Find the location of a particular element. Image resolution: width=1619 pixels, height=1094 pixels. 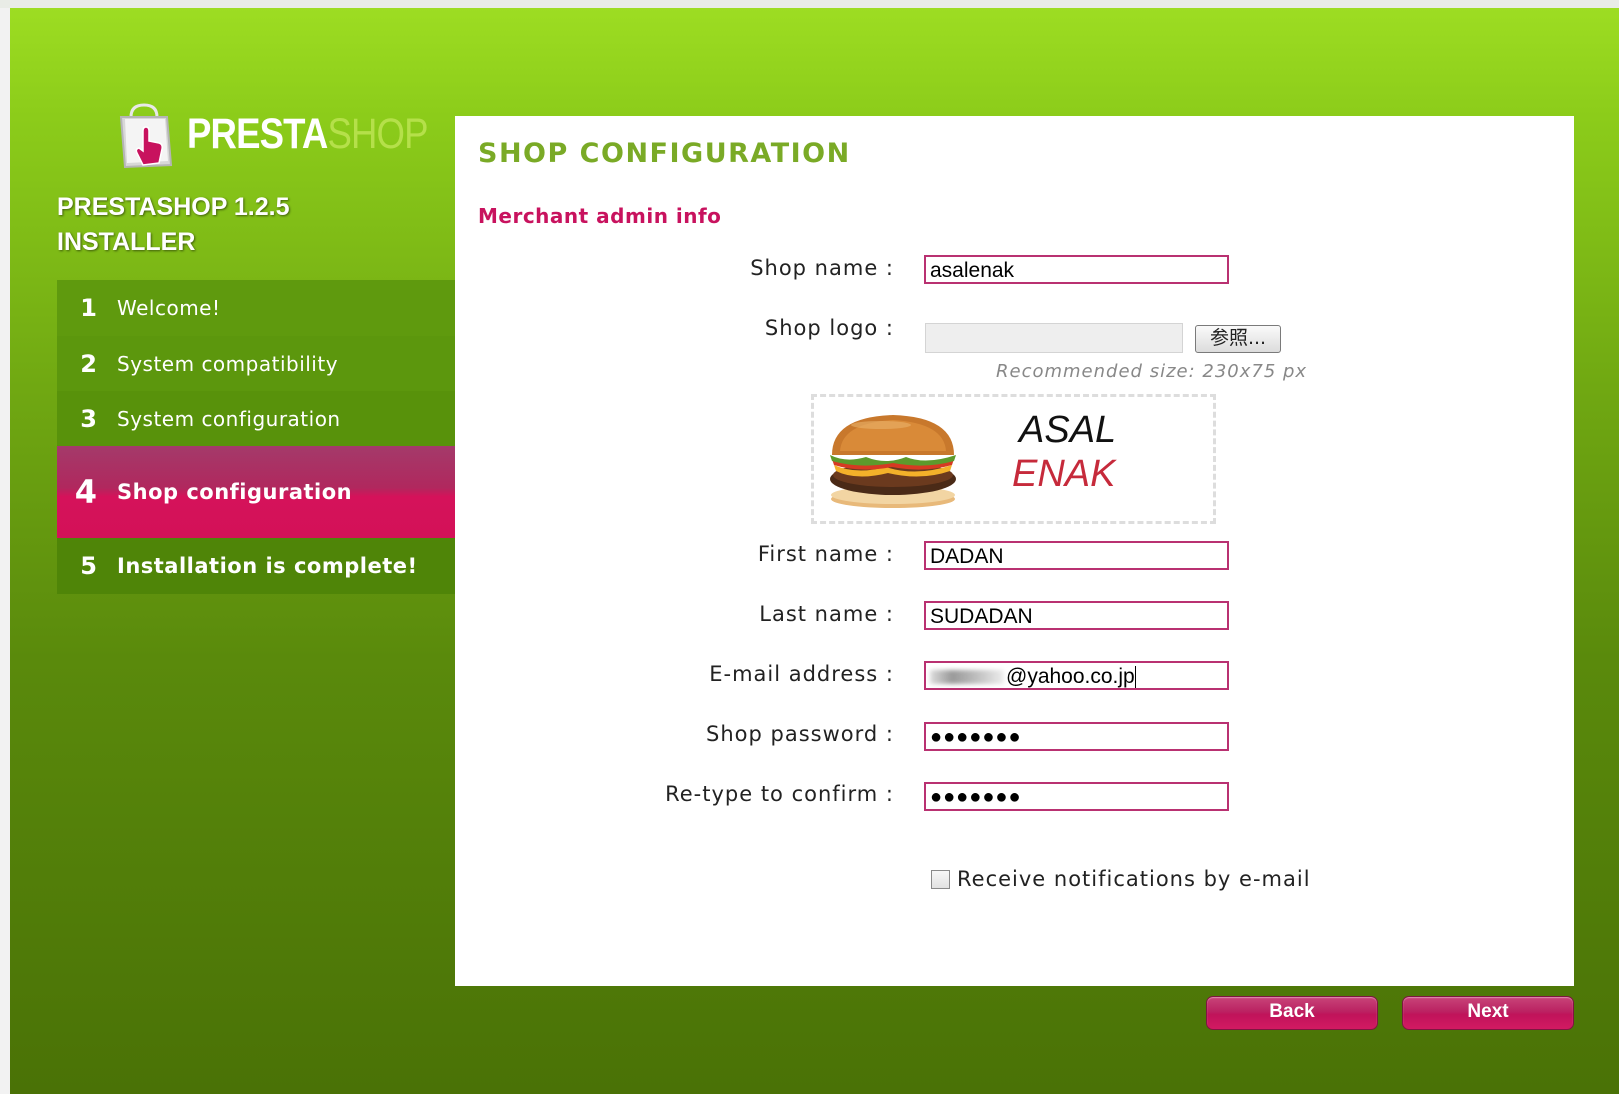

burger-image is located at coordinates (893, 461).